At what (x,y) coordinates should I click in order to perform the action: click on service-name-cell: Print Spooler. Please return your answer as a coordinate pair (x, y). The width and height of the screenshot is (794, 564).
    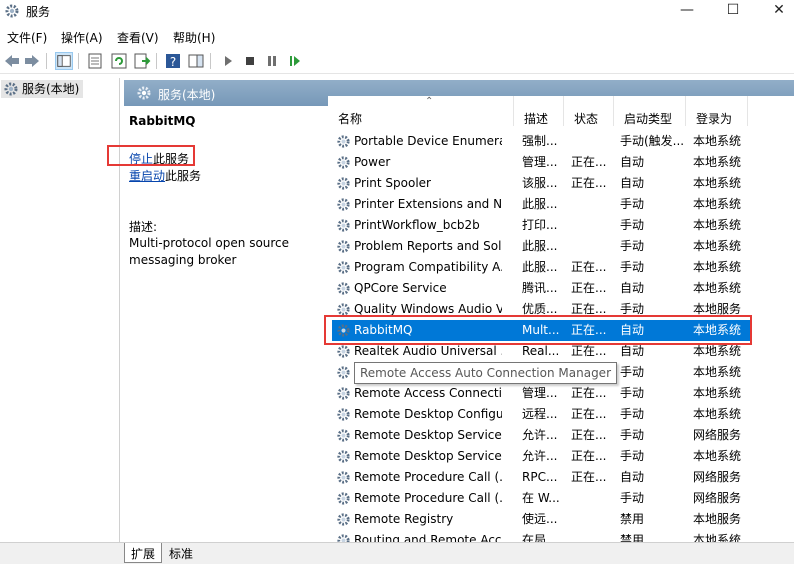
    Looking at the image, I should click on (392, 183).